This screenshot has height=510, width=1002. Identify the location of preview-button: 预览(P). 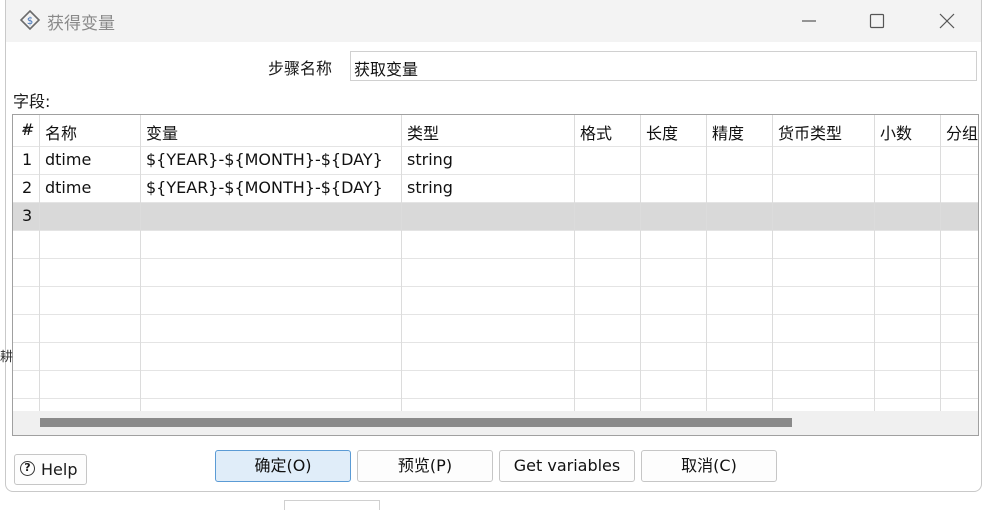
(425, 466).